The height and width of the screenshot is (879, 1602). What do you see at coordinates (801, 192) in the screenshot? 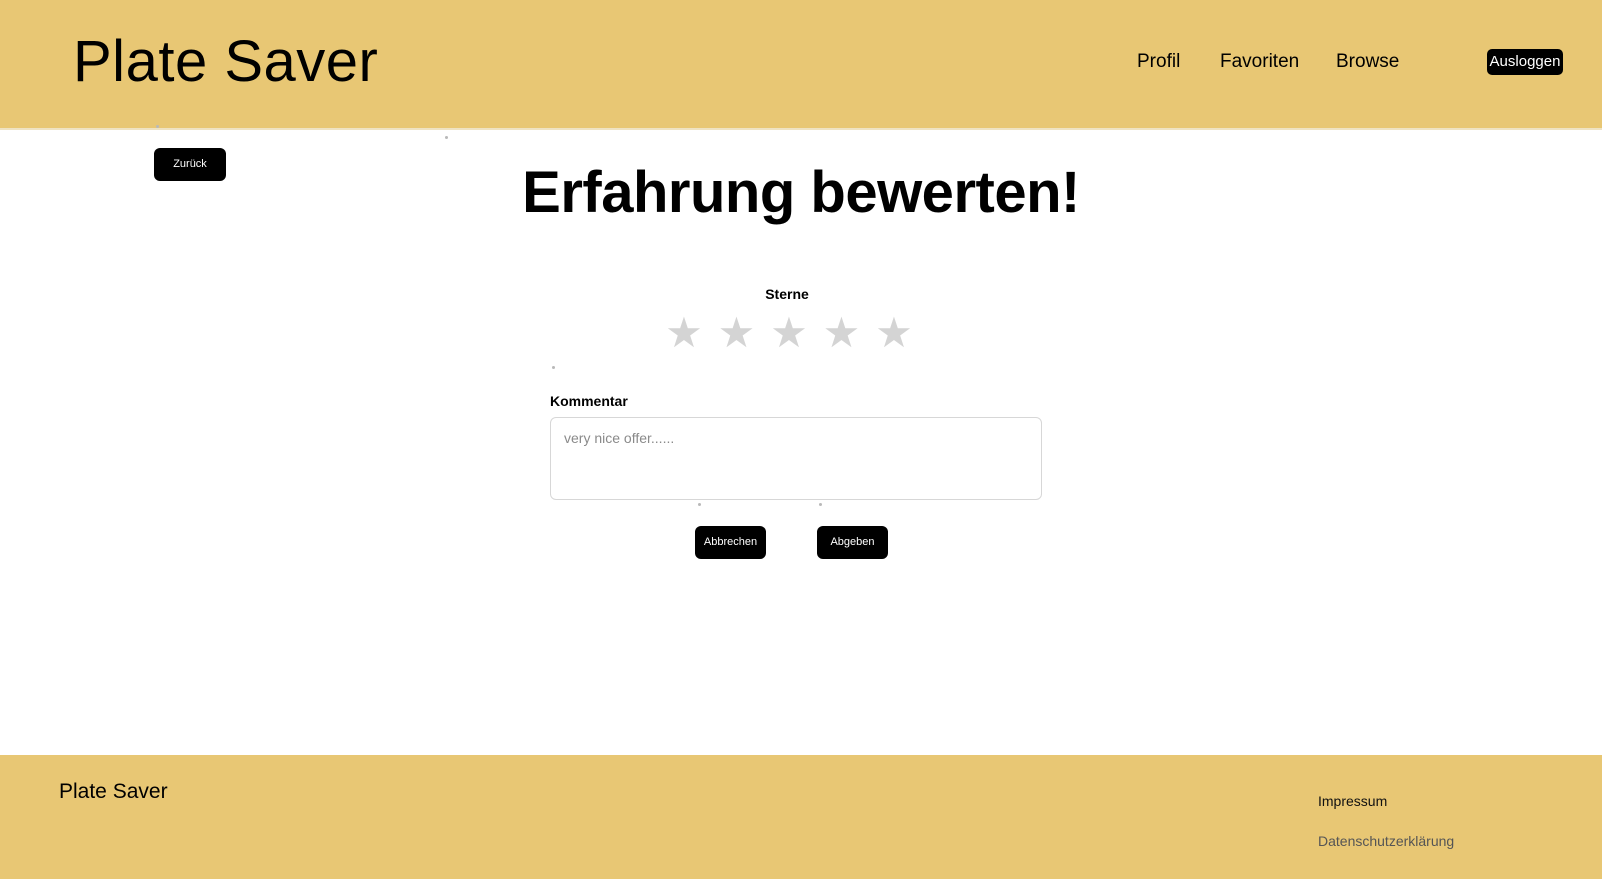
I see `page-title: Erfahrung bewerten!` at bounding box center [801, 192].